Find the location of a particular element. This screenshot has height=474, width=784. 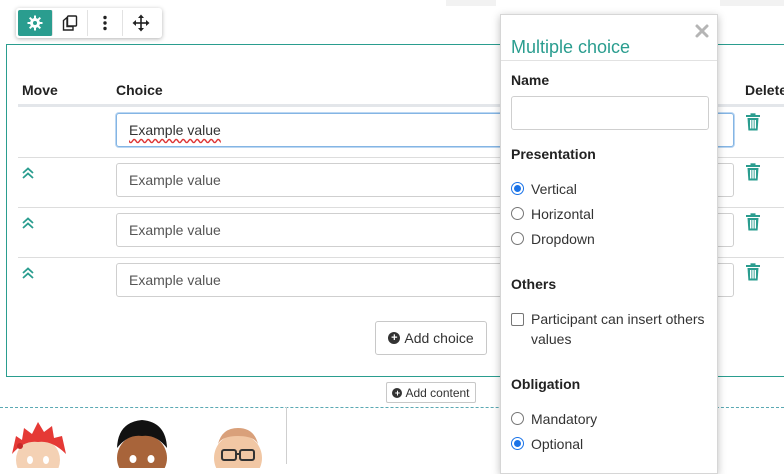

avatar-red-hair is located at coordinates (39, 445).